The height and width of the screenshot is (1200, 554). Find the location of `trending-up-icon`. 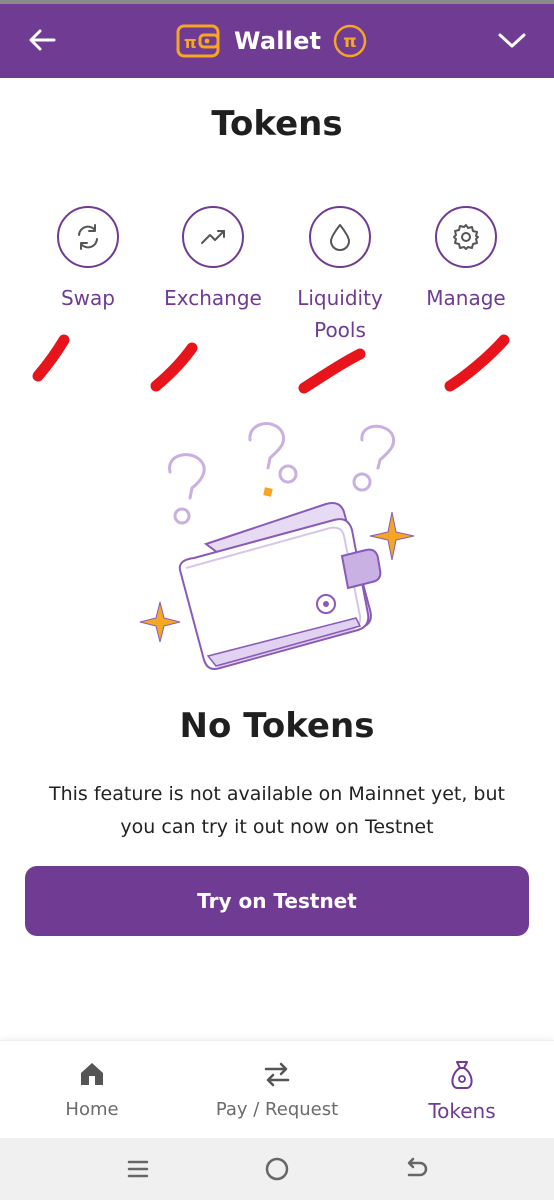

trending-up-icon is located at coordinates (213, 237).